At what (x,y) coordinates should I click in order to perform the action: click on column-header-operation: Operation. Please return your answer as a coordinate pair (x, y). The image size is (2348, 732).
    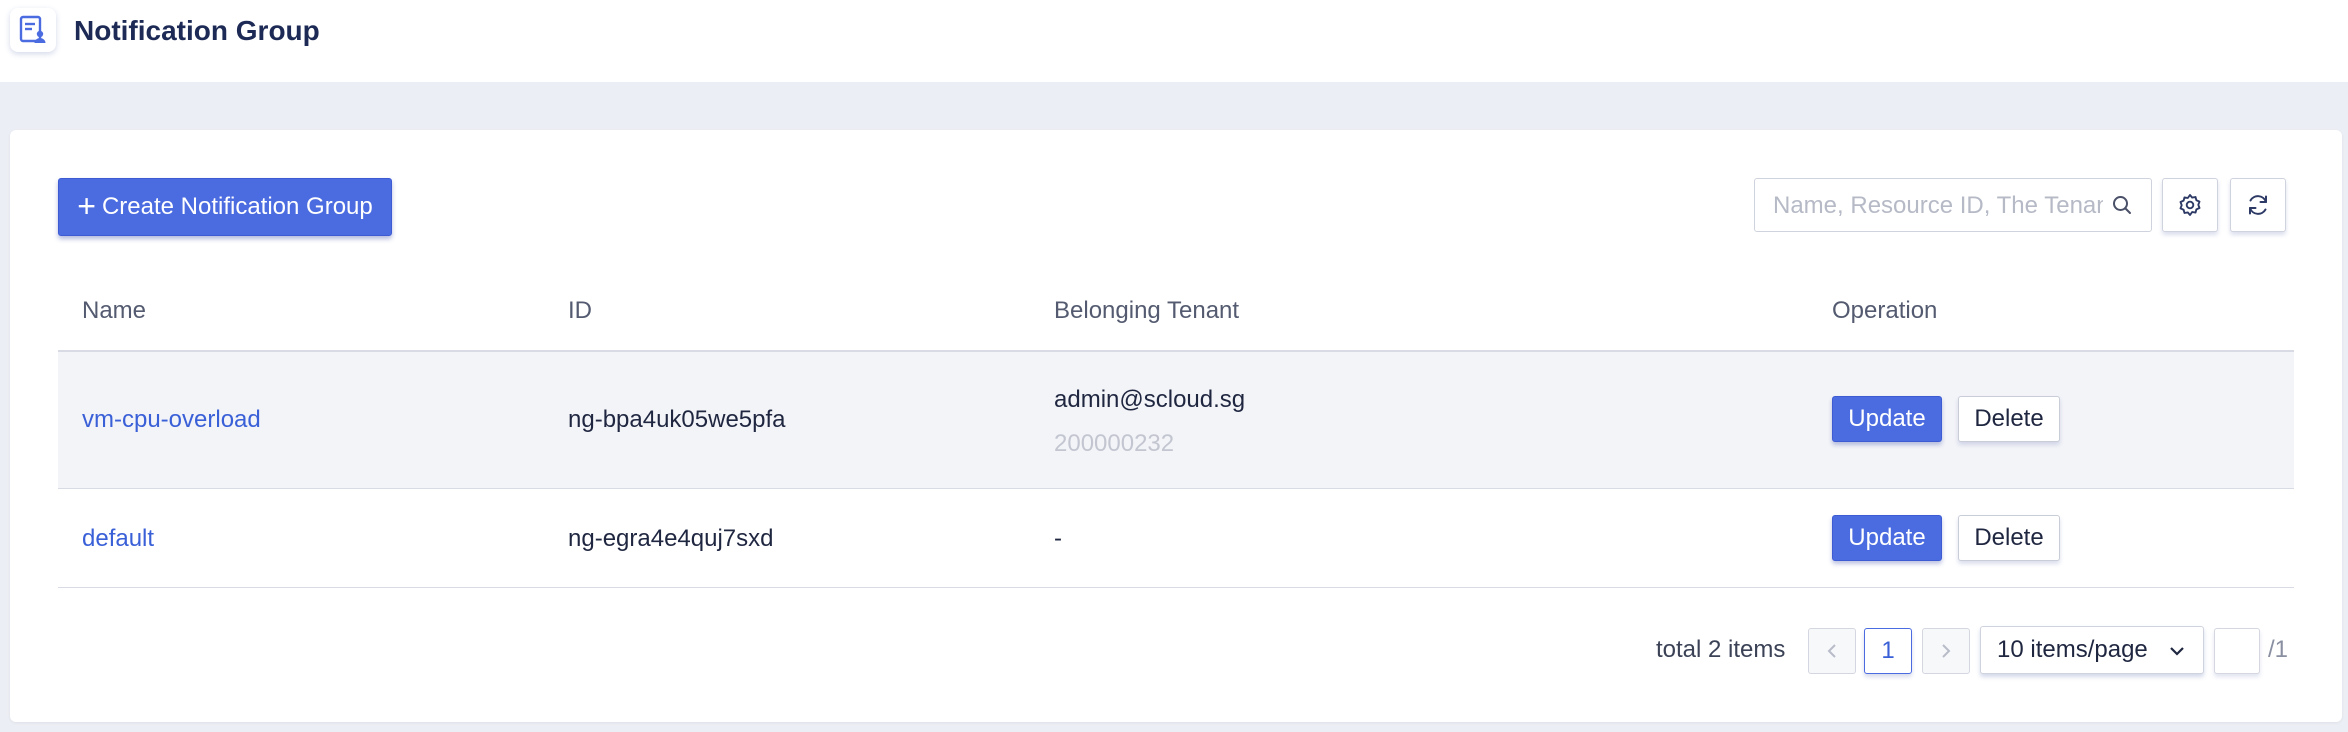
    Looking at the image, I should click on (1885, 310).